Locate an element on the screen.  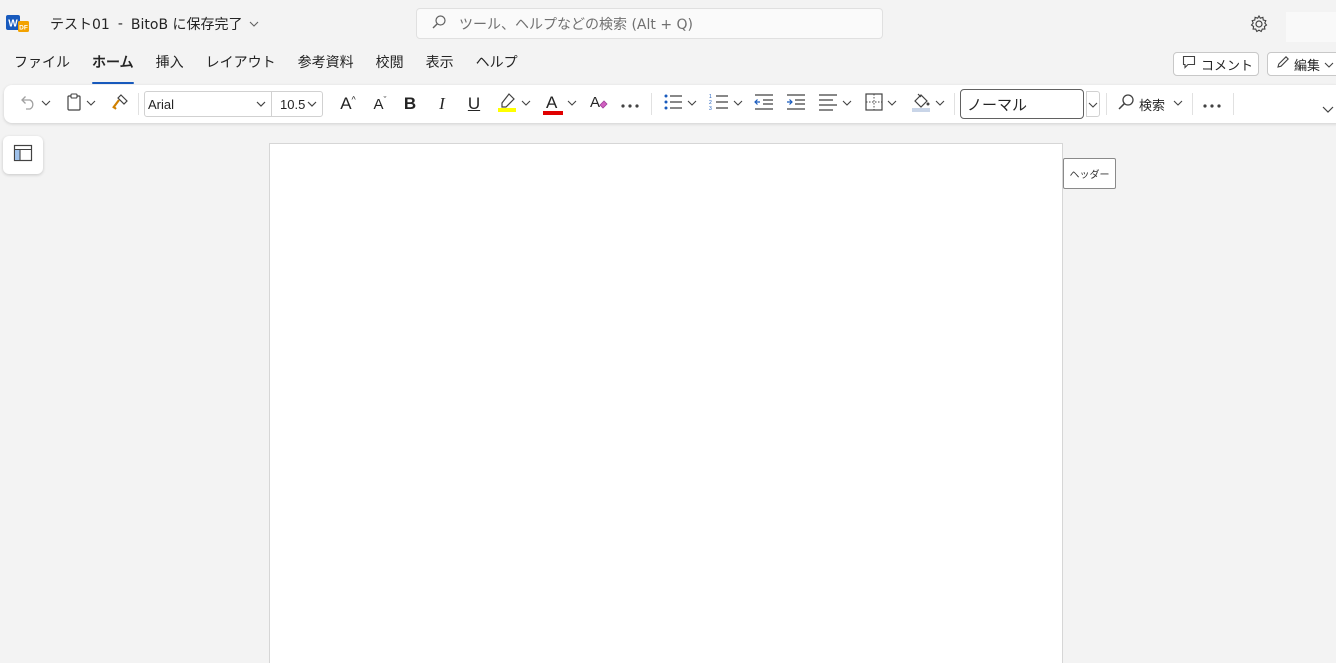
more-options-button is located at coordinates (1212, 104).